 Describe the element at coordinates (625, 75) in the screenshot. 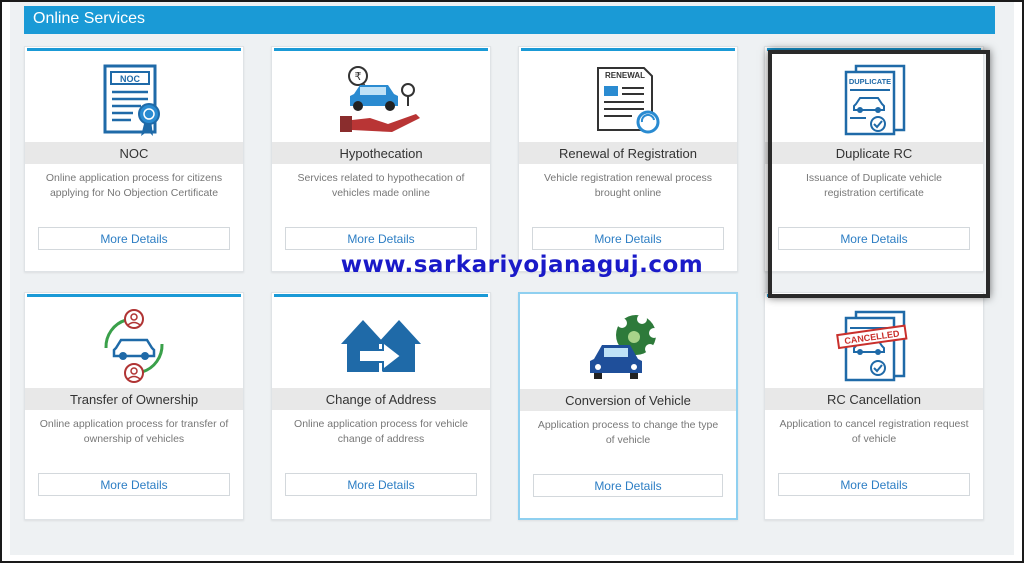

I see `renewal-badge: RENEWAL` at that location.